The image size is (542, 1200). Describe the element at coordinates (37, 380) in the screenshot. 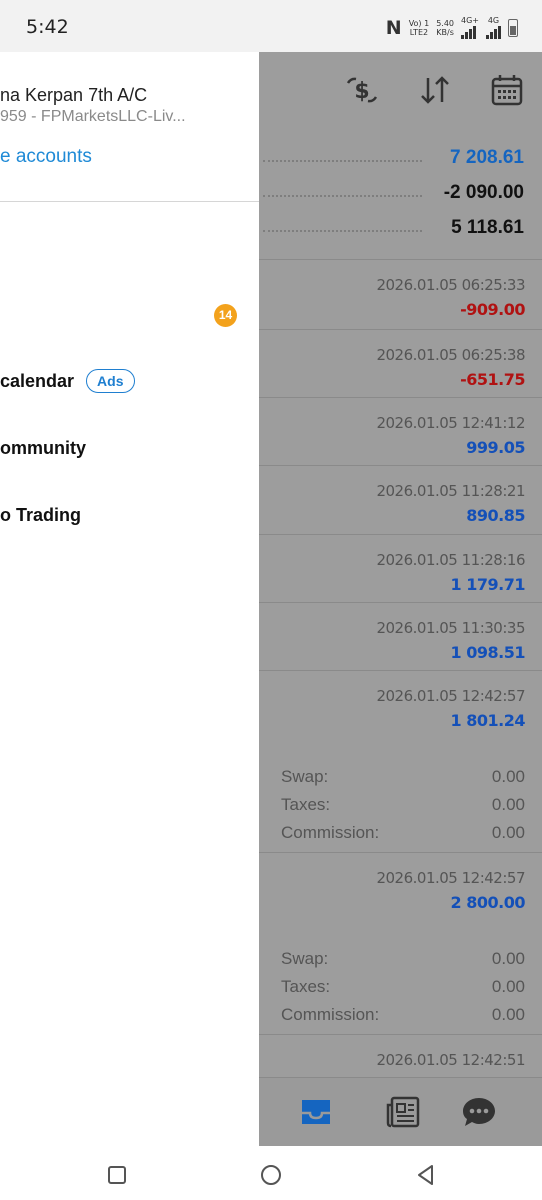

I see `menu-item-label: calendar` at that location.